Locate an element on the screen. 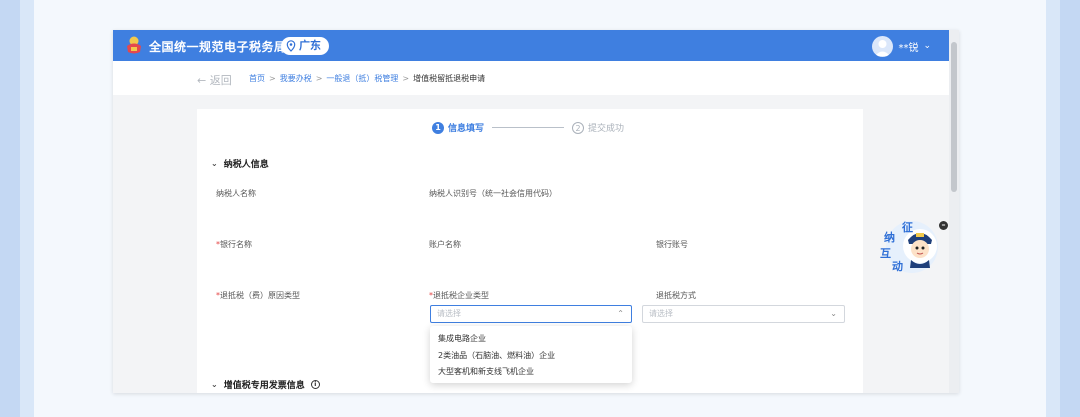 The height and width of the screenshot is (417, 1080). breadcrumb: 首页 > 我要办税 > 一般退（抵）税管理 > 增值税留抵退税申请 is located at coordinates (367, 78).